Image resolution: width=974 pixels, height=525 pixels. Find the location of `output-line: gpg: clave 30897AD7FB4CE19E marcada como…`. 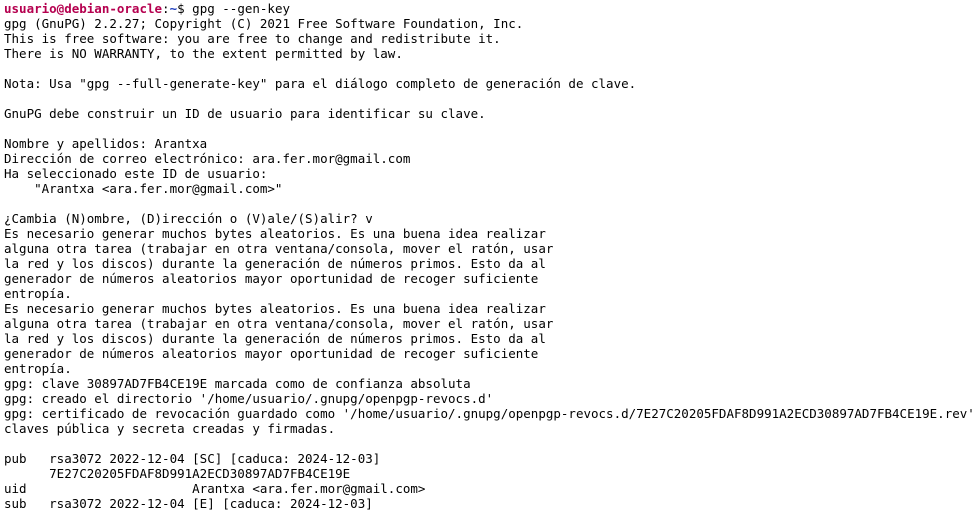

output-line: gpg: clave 30897AD7FB4CE19E marcada como… is located at coordinates (237, 383).